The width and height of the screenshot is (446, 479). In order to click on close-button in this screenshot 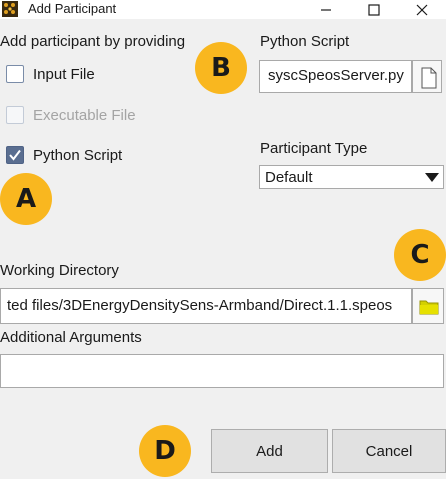, I will do `click(422, 9)`.